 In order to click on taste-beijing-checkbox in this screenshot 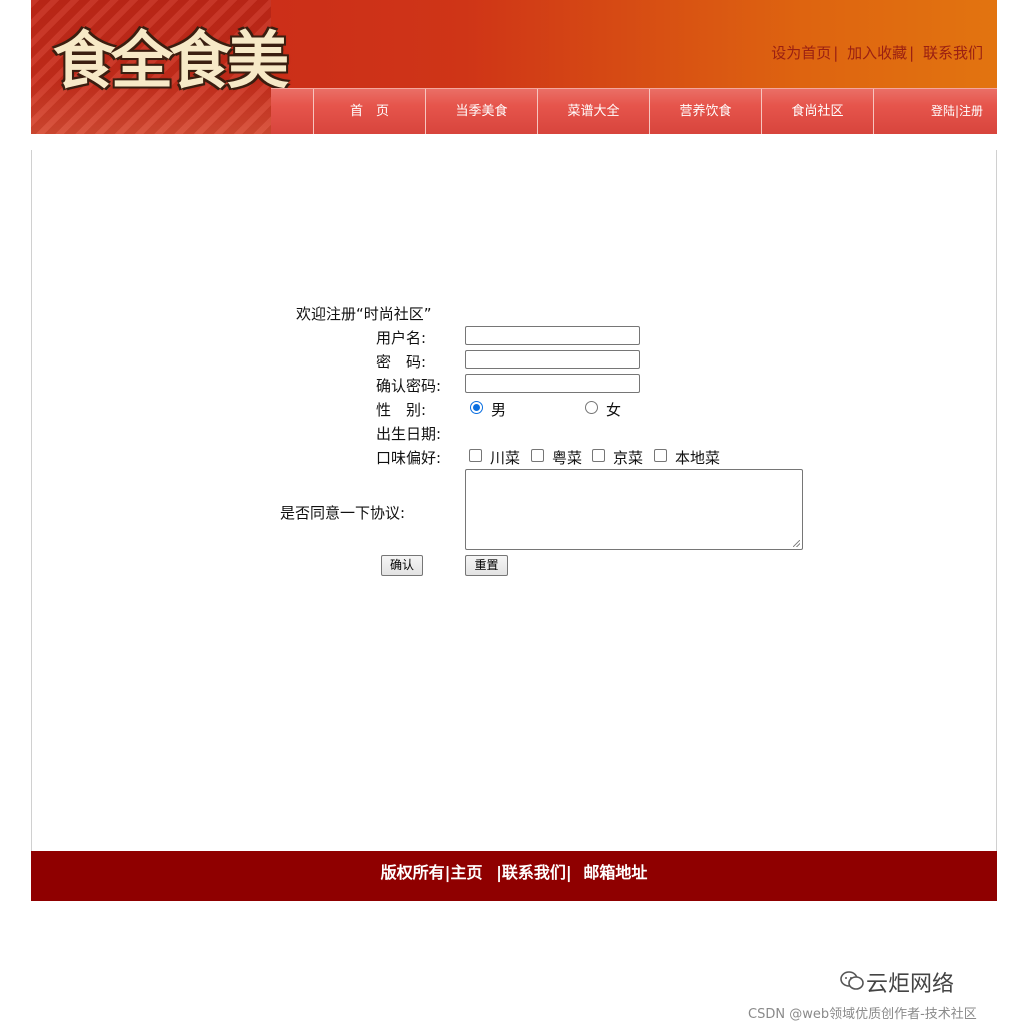, I will do `click(598, 455)`.